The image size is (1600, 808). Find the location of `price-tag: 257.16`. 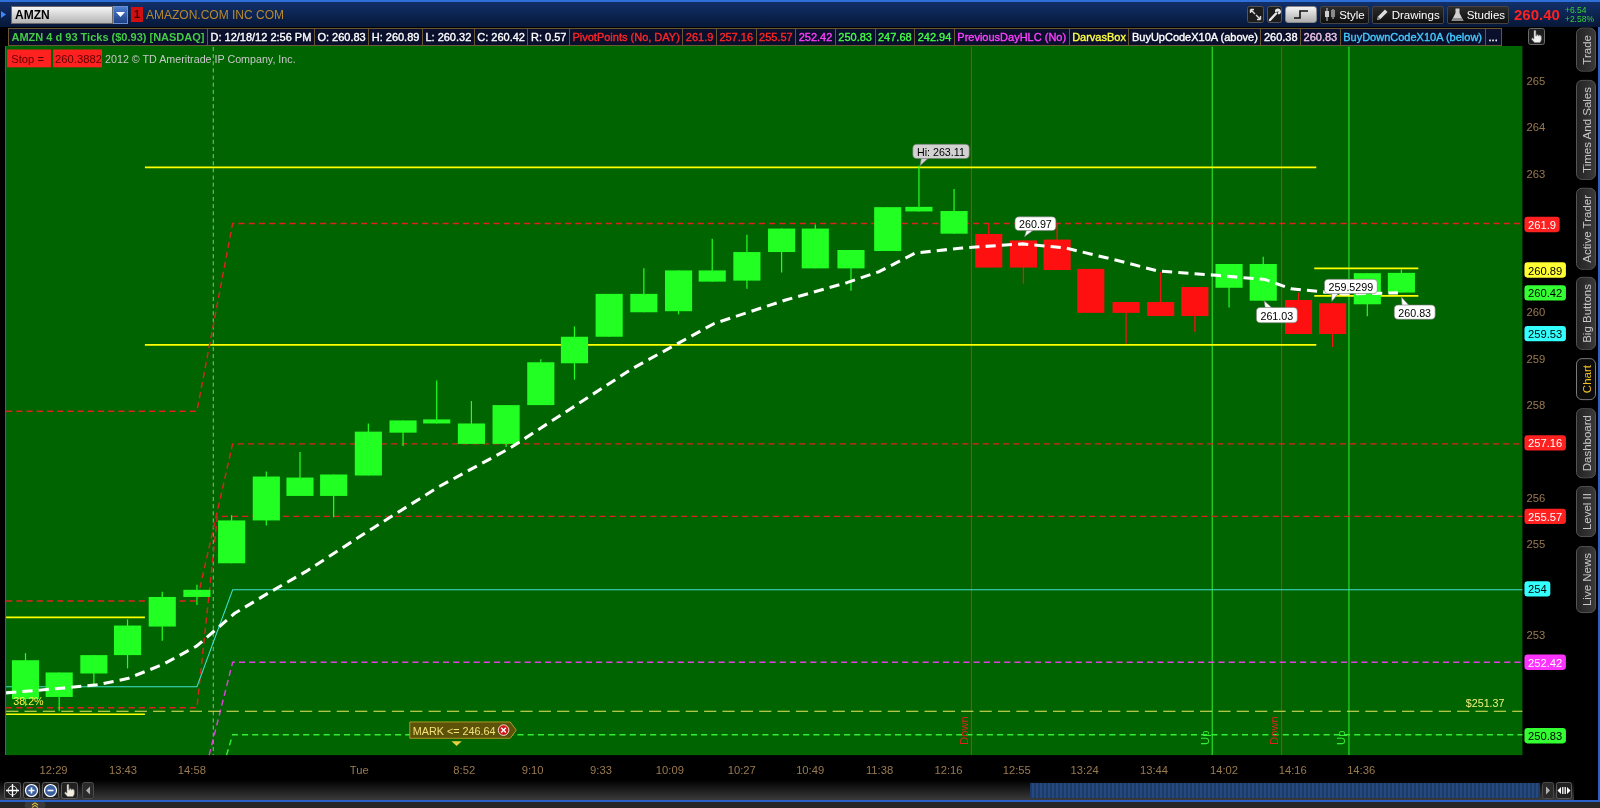

price-tag: 257.16 is located at coordinates (1545, 443).